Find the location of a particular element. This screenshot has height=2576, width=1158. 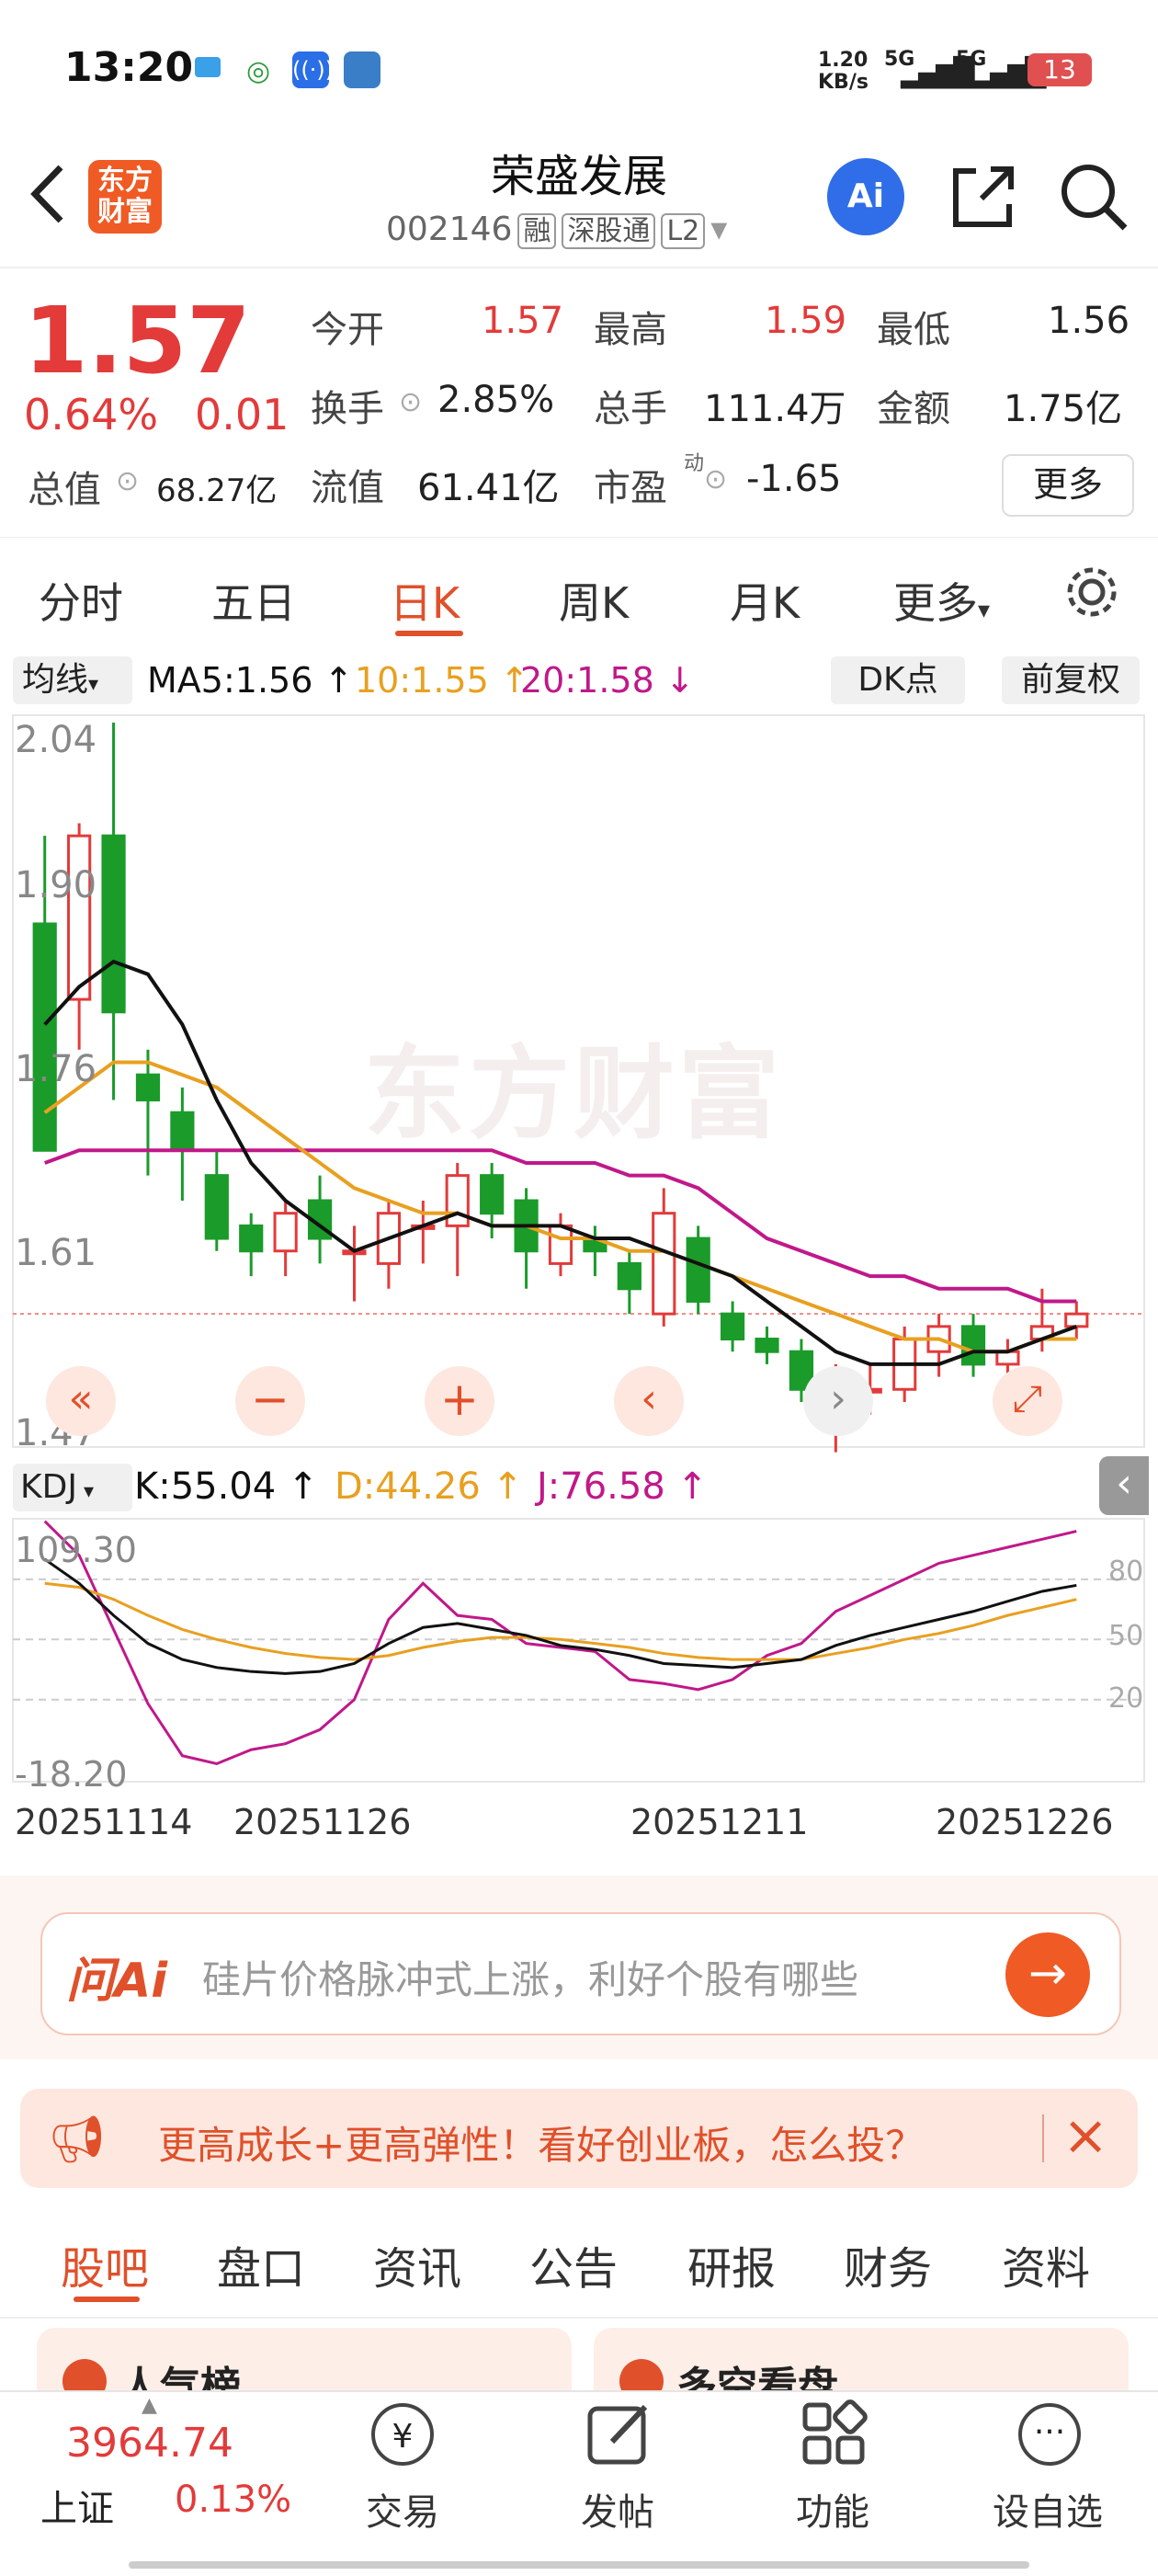

fullscreen-icon: ⤢ is located at coordinates (1027, 1401).